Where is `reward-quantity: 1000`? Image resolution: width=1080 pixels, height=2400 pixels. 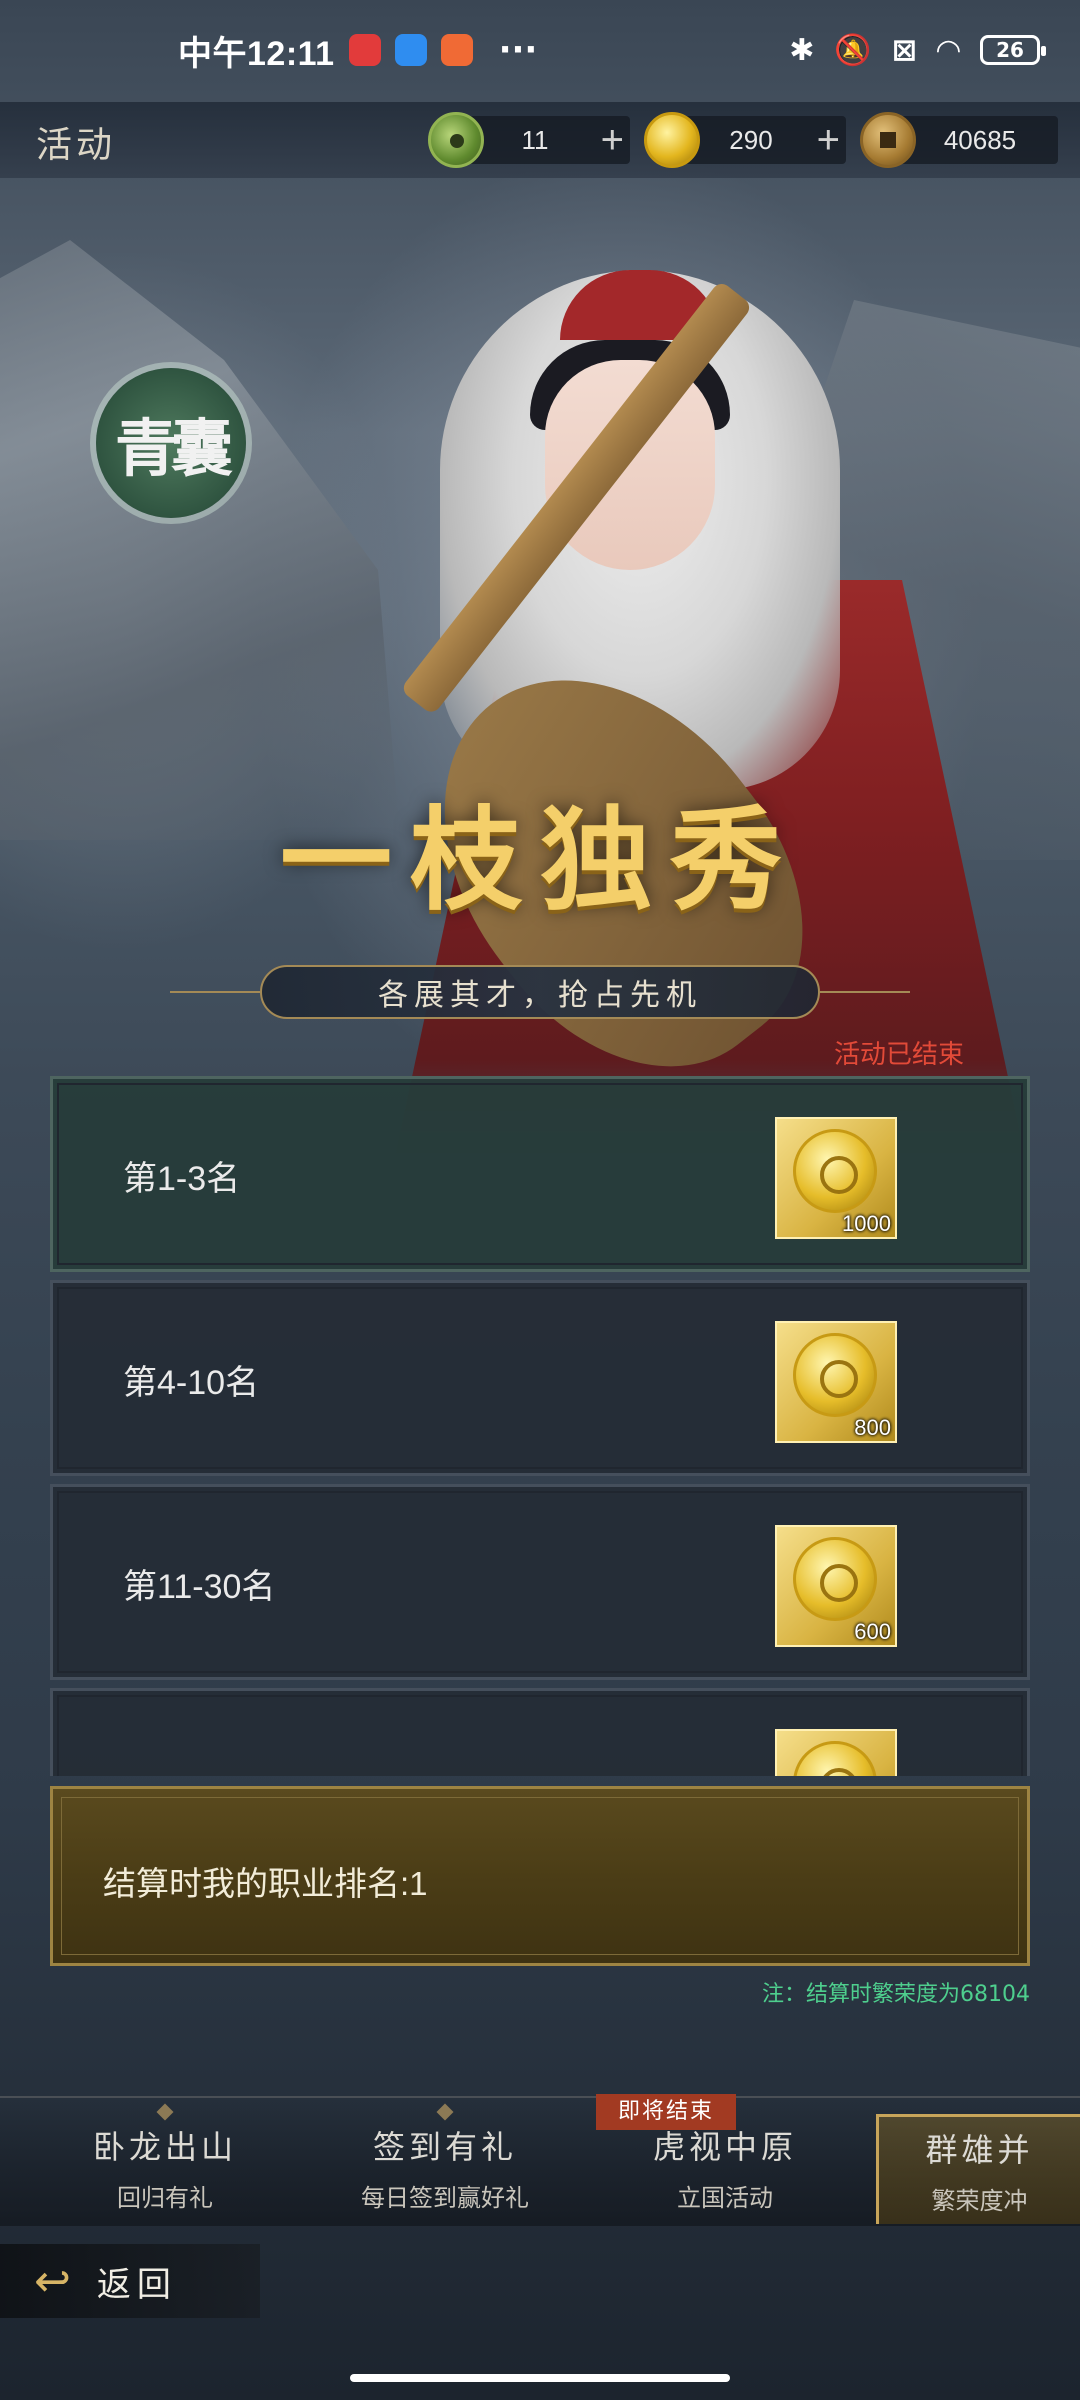 reward-quantity: 1000 is located at coordinates (866, 1223).